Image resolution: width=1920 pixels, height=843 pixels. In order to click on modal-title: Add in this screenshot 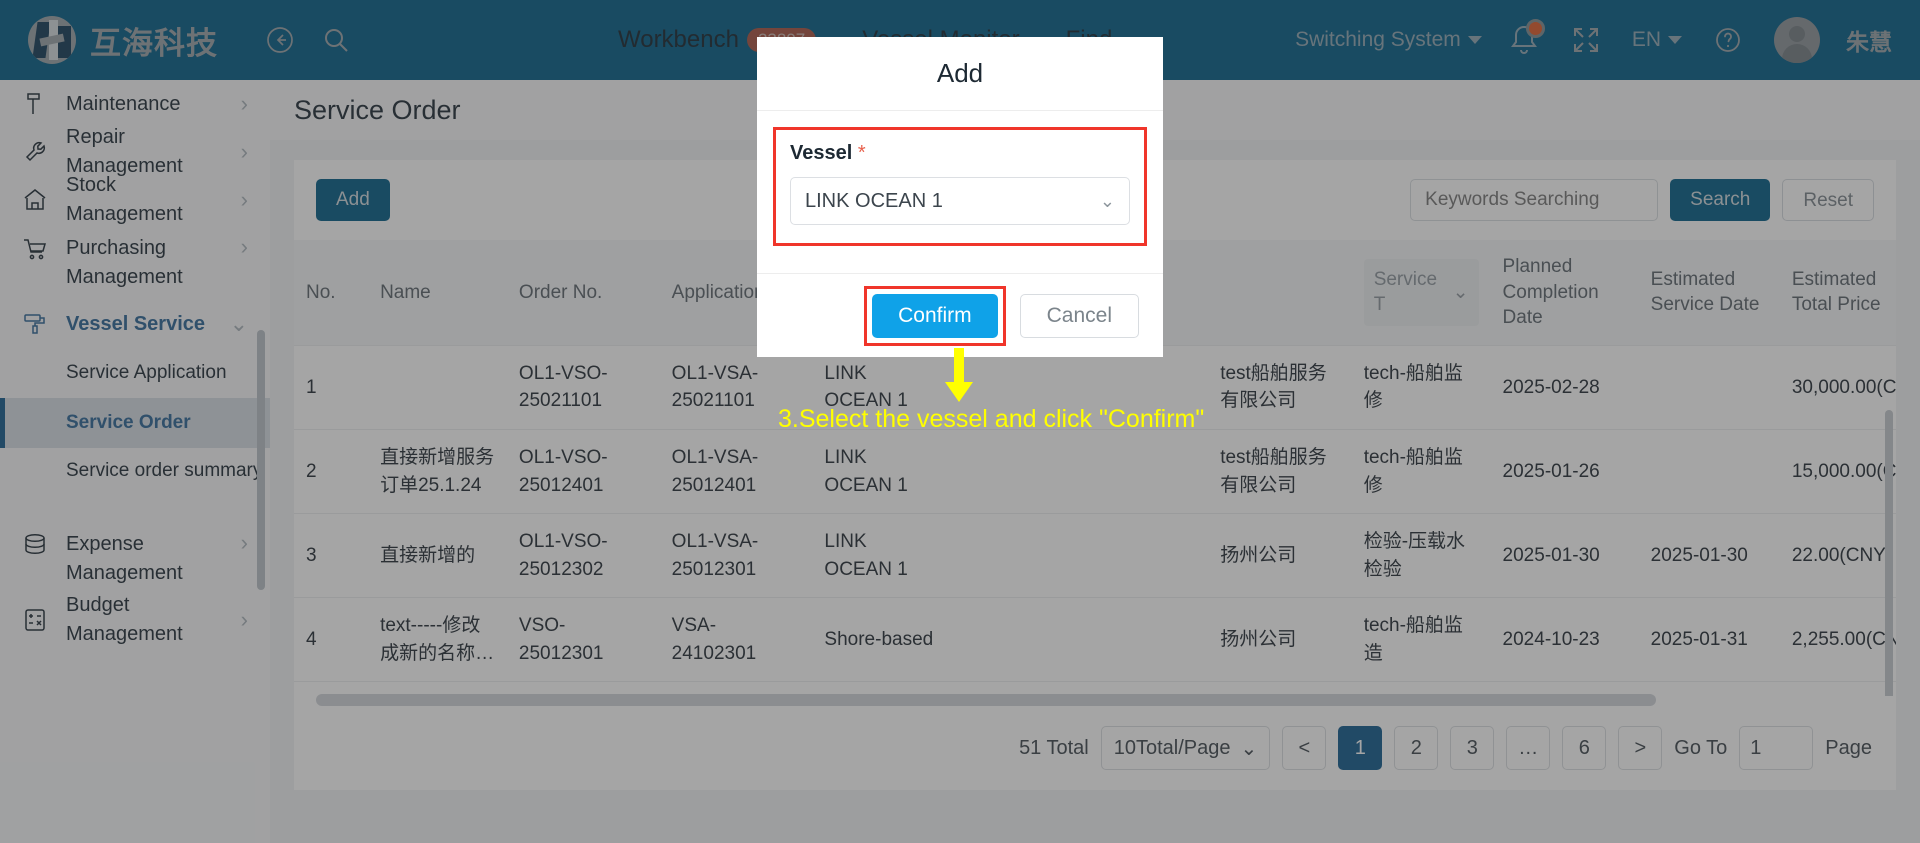, I will do `click(960, 74)`.